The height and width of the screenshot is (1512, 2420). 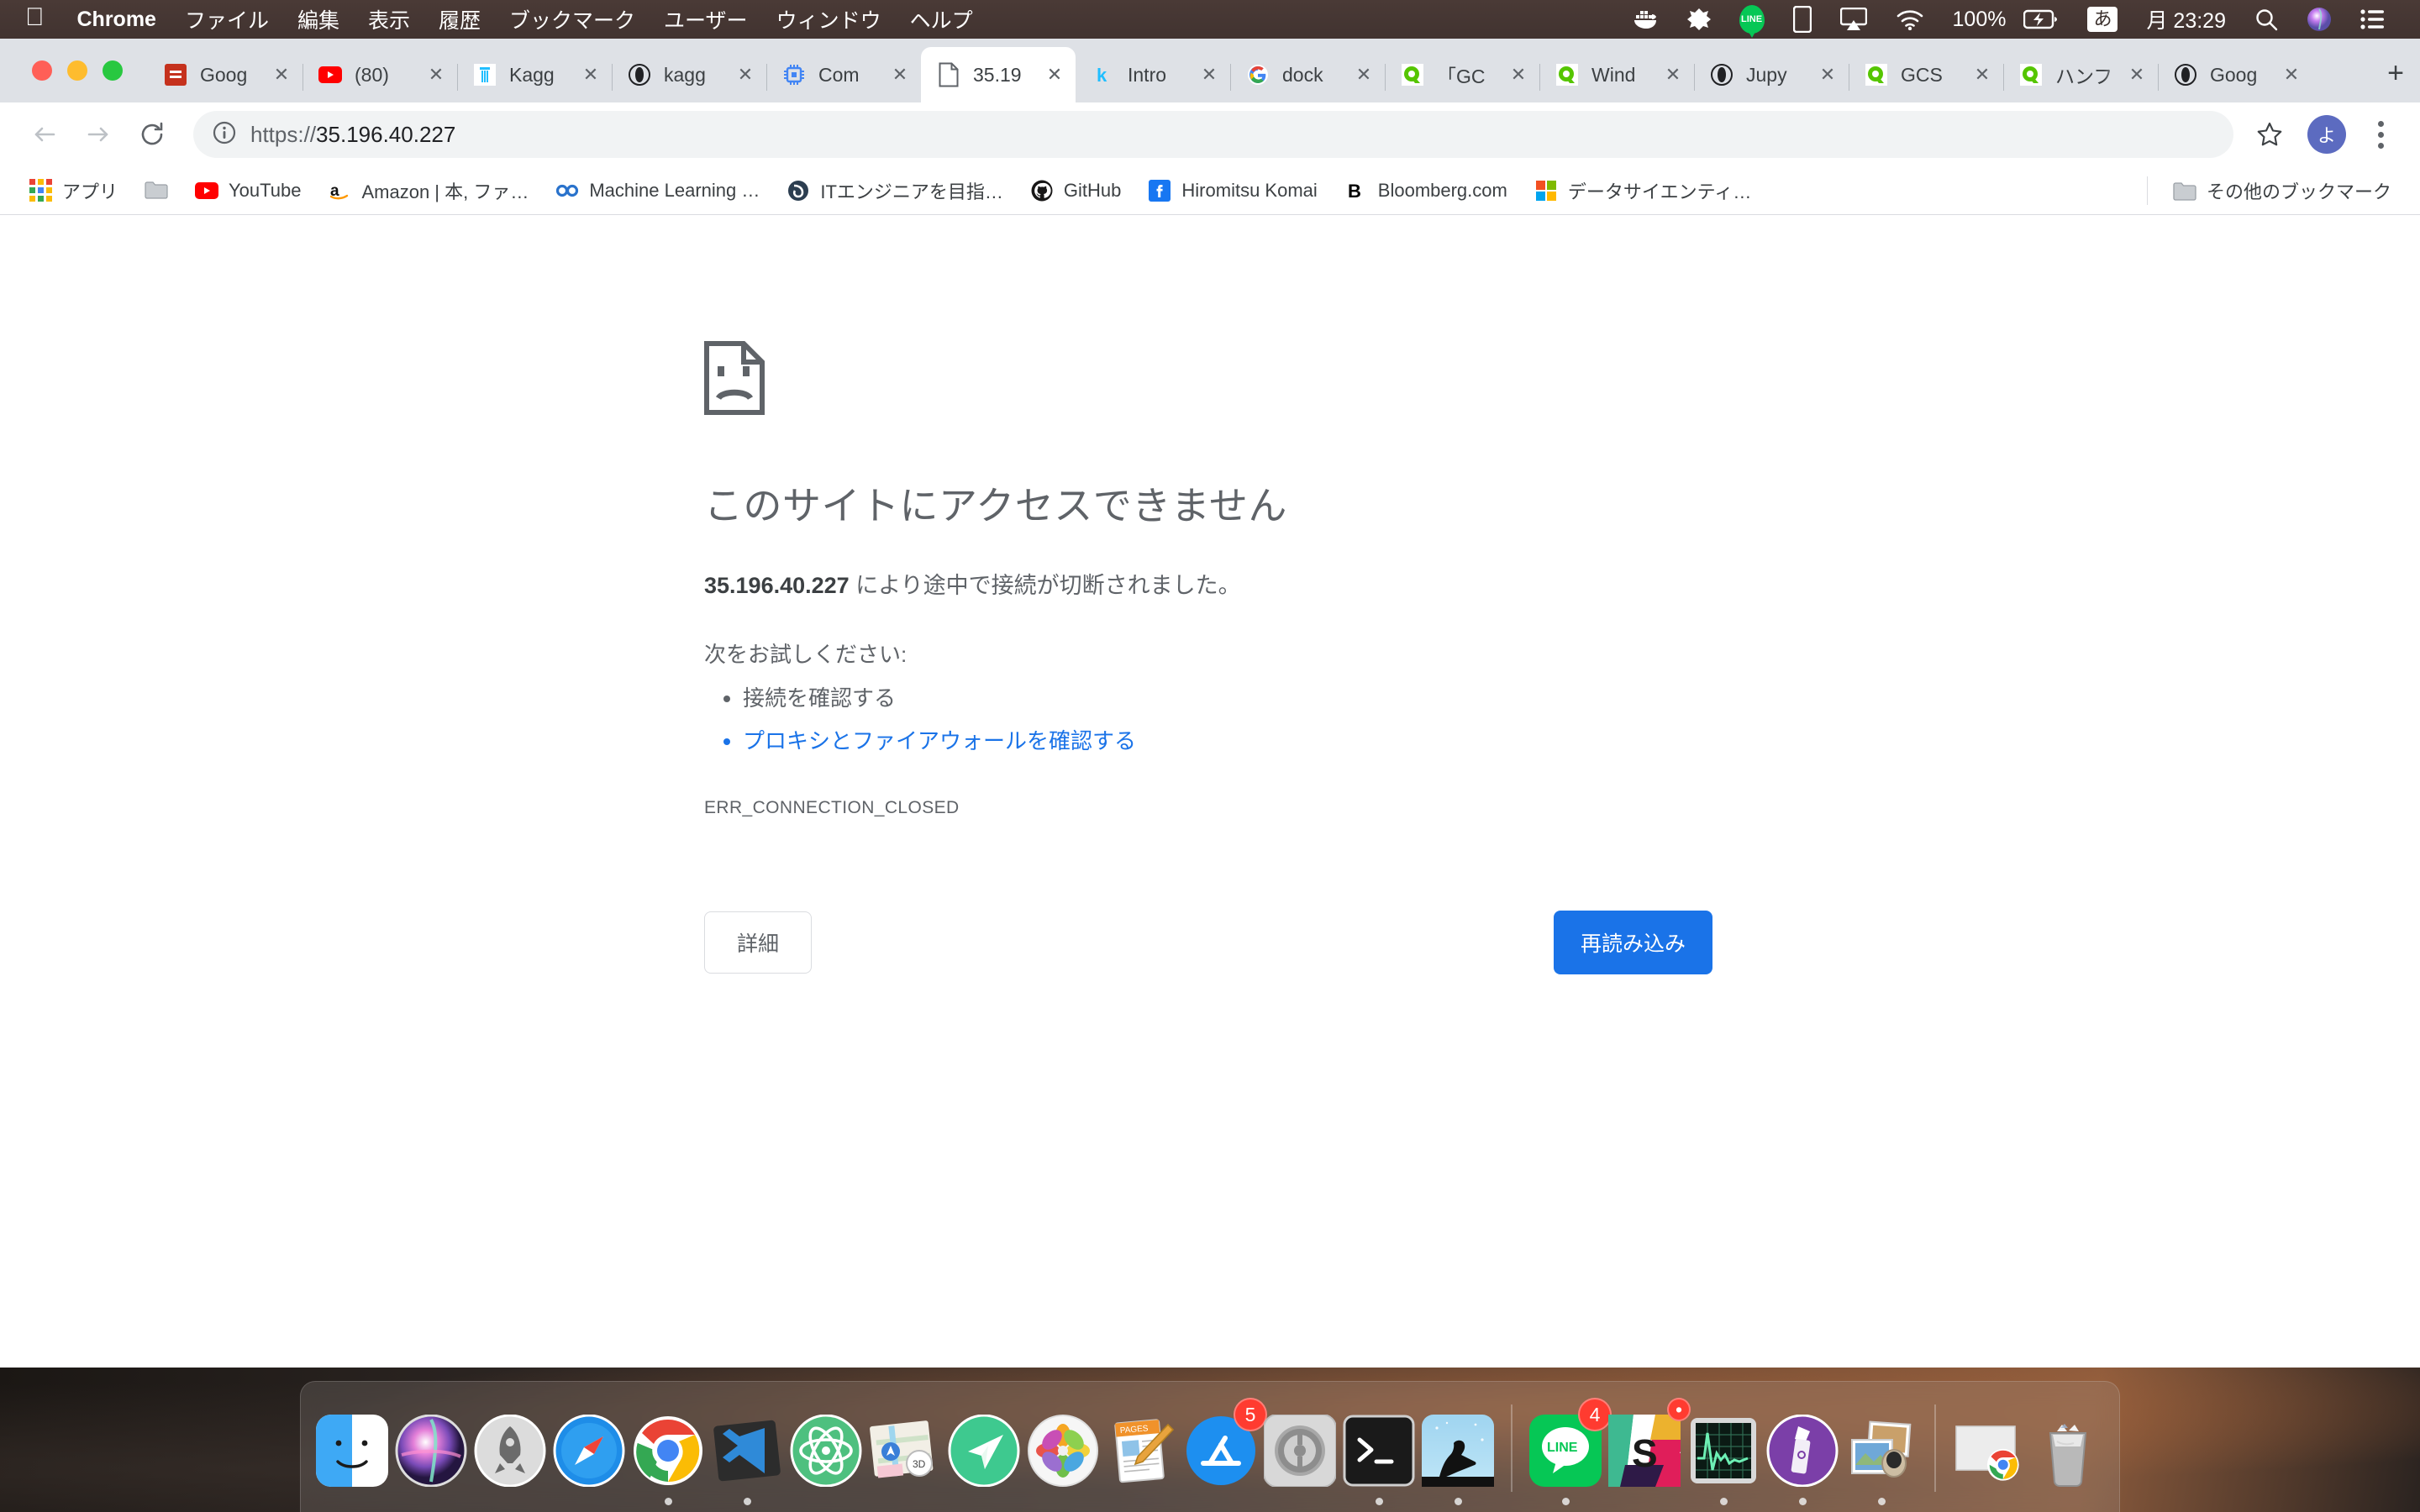 What do you see at coordinates (432, 1457) in the screenshot?
I see `dock-item-siri` at bounding box center [432, 1457].